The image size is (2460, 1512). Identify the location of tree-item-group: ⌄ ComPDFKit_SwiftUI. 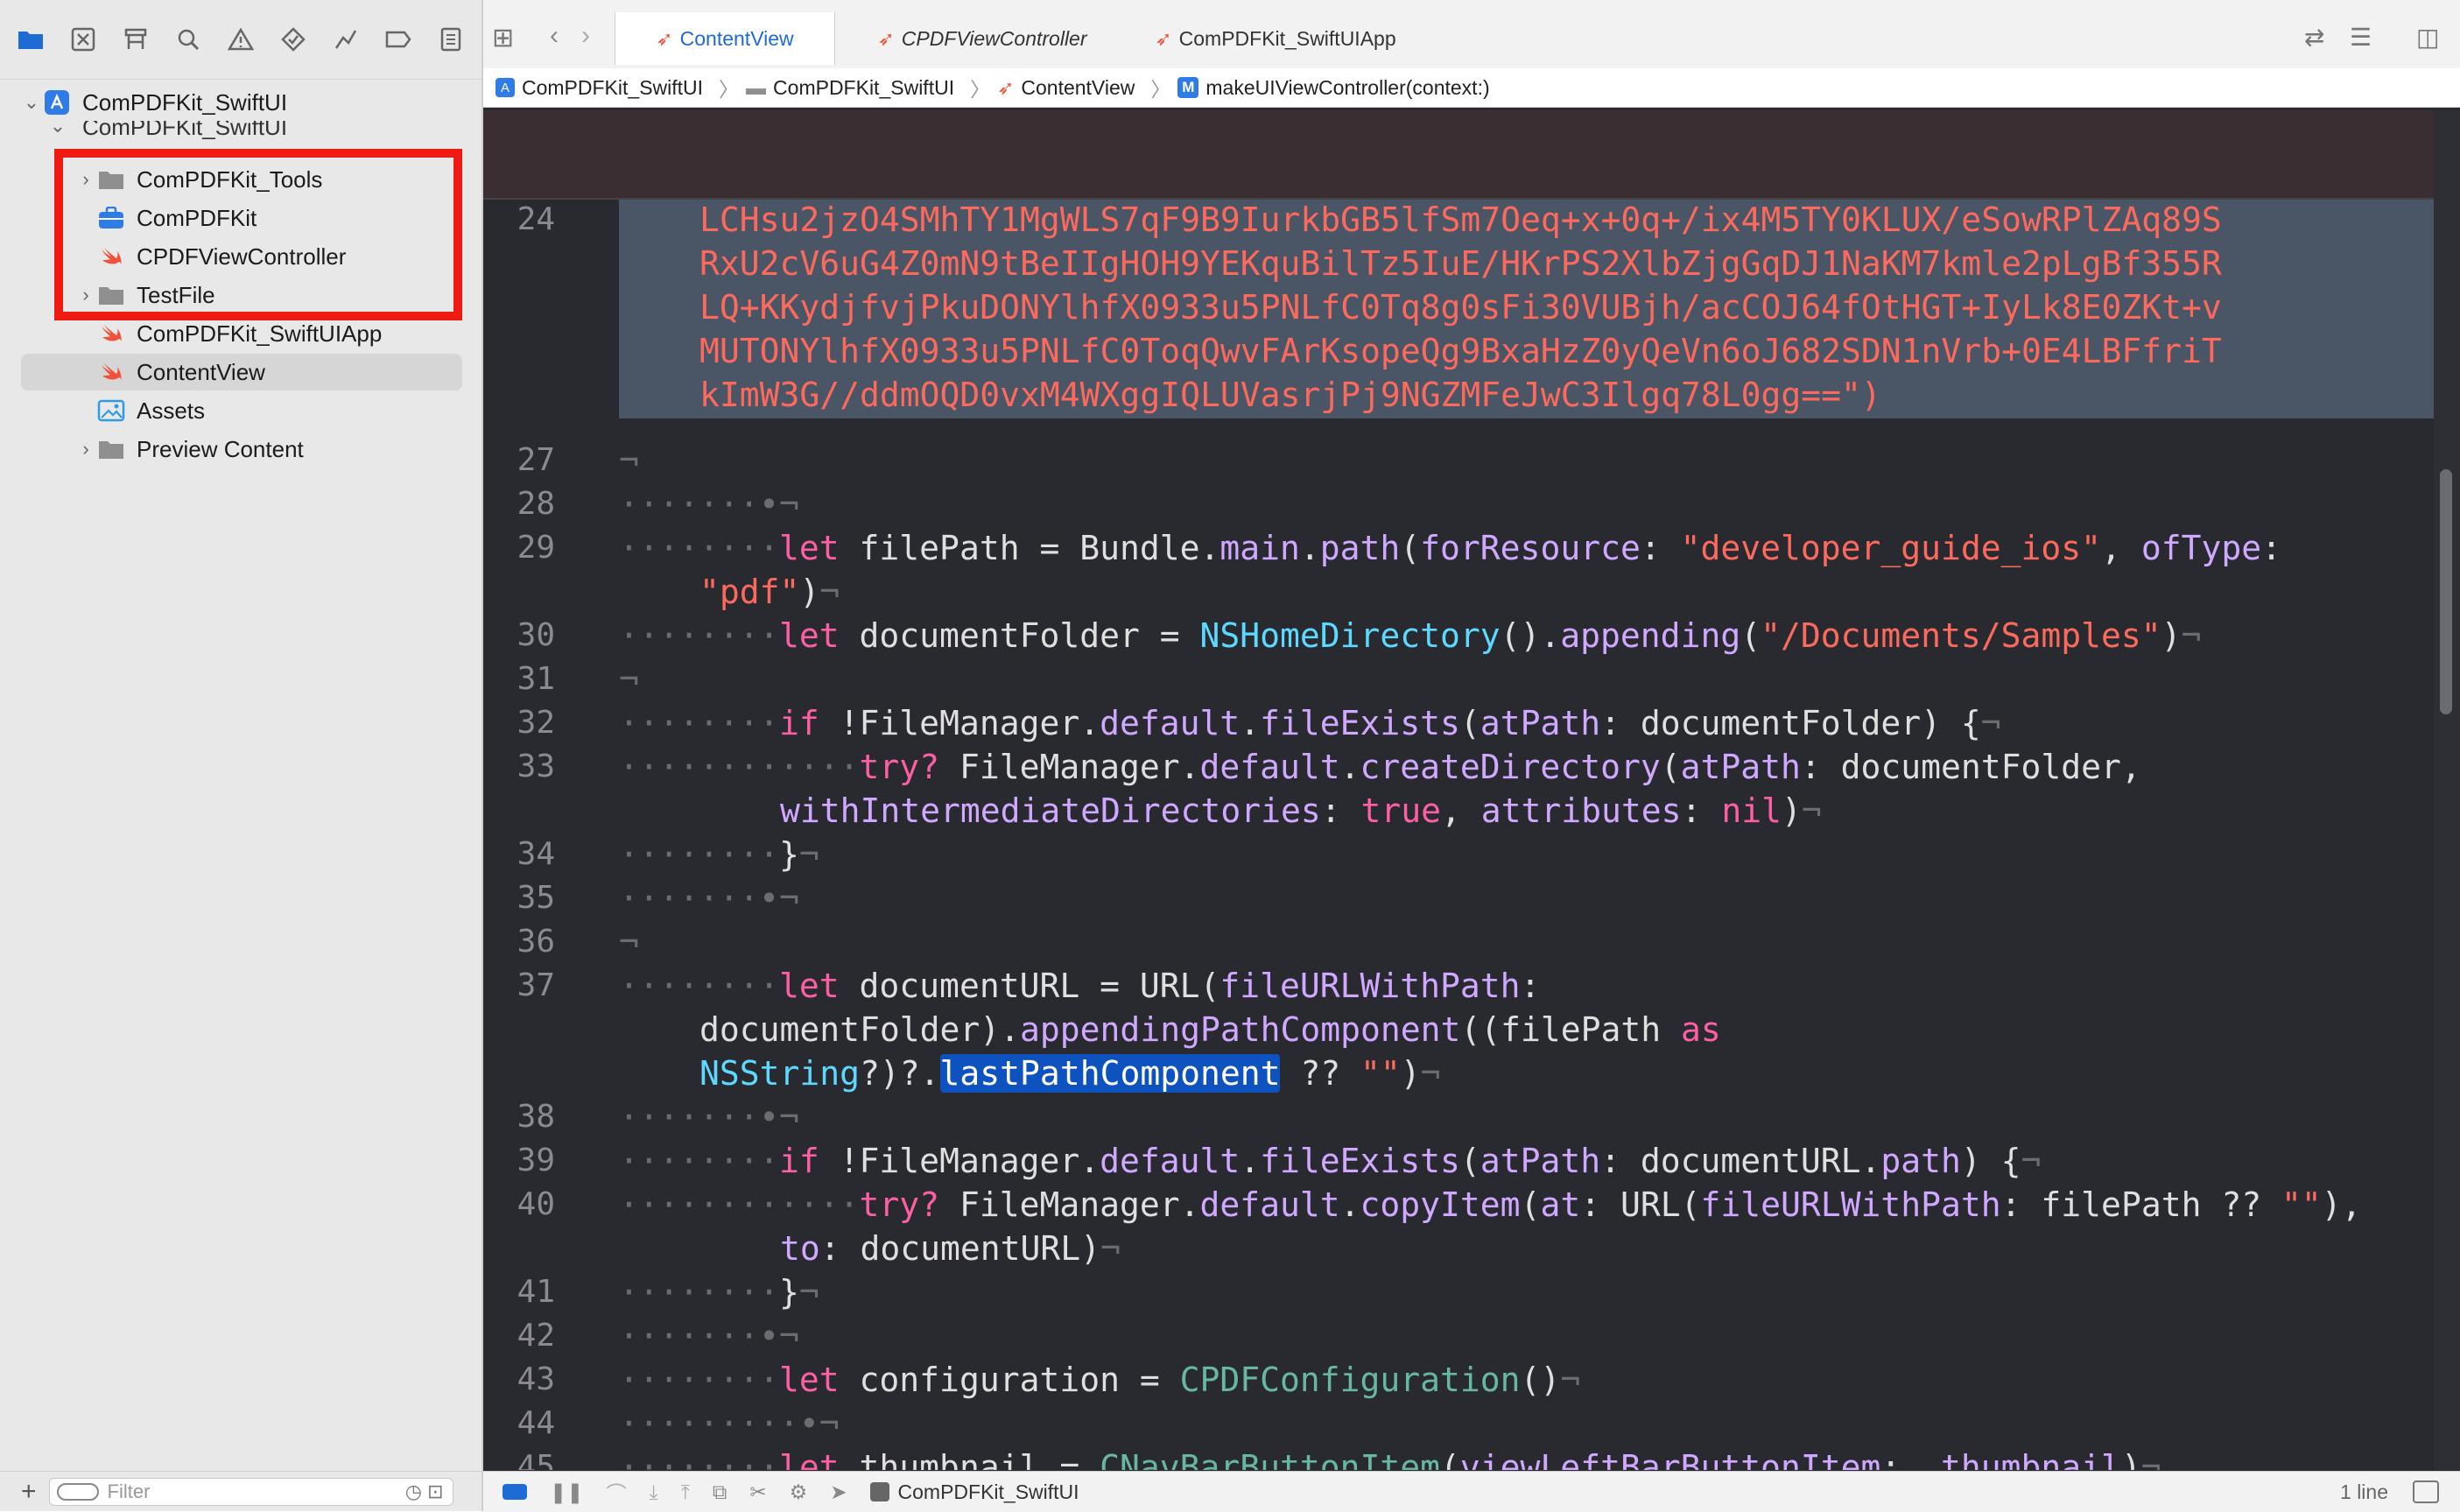
(267, 133).